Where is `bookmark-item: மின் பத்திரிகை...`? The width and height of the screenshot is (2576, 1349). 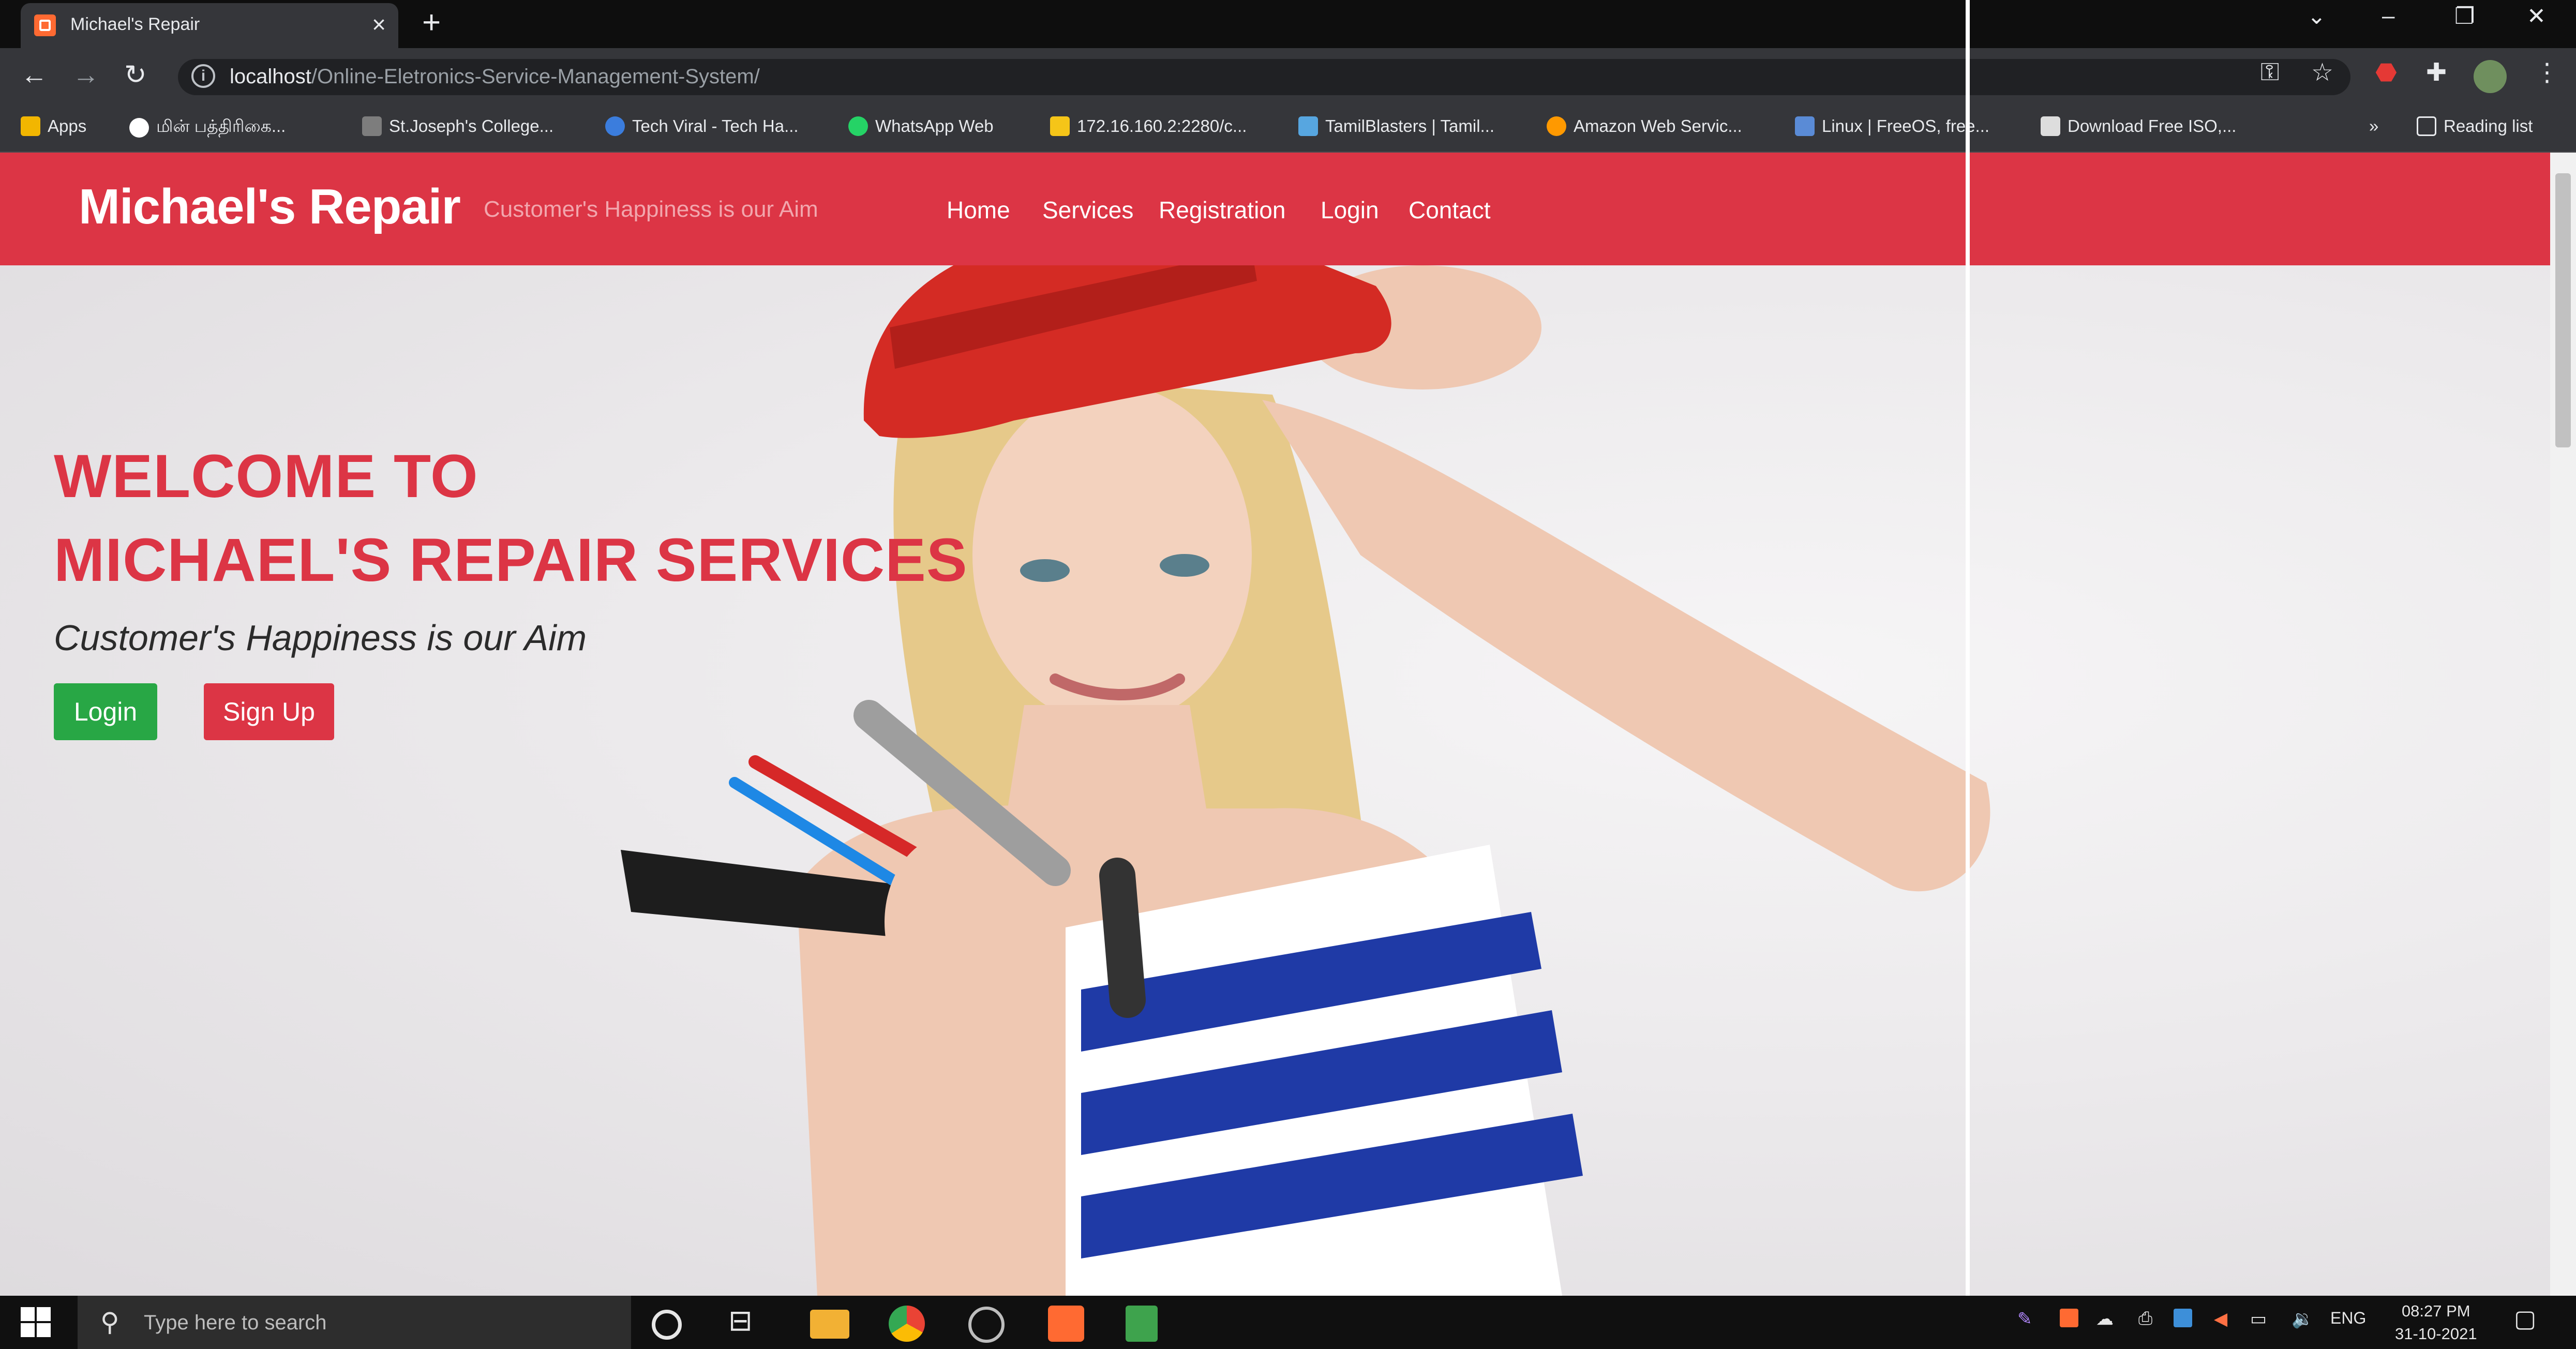
bookmark-item: மின் பத்திரிகை... is located at coordinates (207, 127).